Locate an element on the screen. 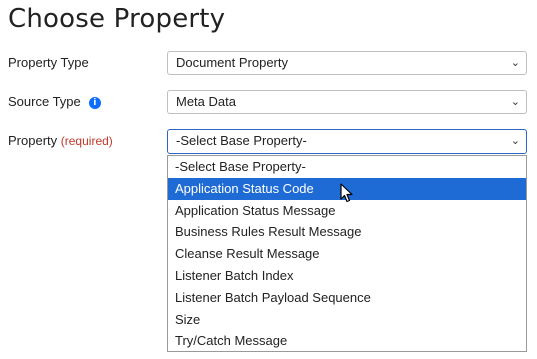  dropdown-option: -Select Base Property- is located at coordinates (347, 167).